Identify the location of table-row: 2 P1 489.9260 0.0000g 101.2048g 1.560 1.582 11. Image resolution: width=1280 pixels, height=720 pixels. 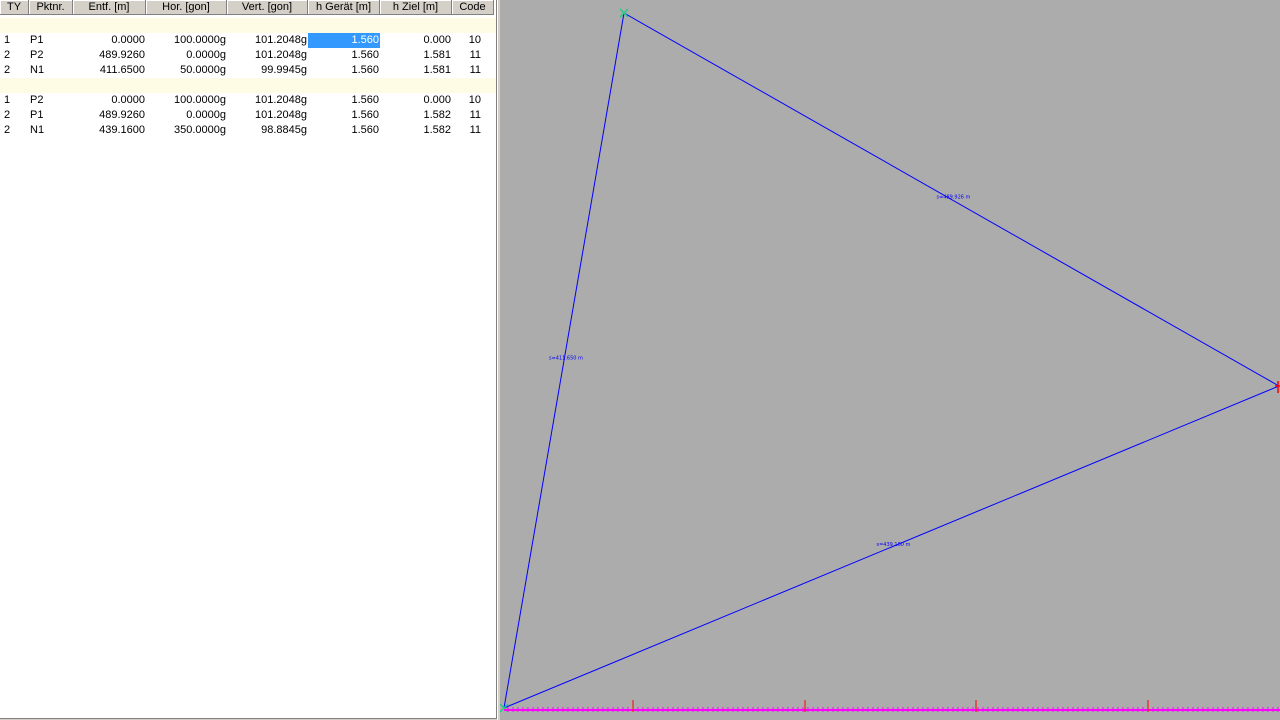
(248, 115).